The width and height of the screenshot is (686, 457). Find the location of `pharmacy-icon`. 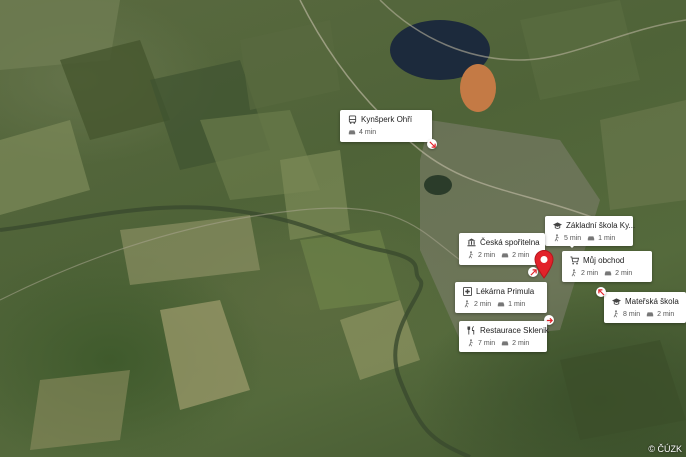

pharmacy-icon is located at coordinates (467, 291).